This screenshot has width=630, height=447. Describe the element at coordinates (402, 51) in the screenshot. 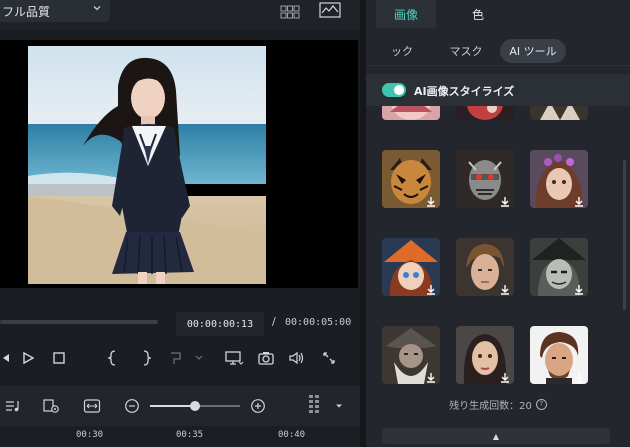

I see `tab-basic: ック` at that location.